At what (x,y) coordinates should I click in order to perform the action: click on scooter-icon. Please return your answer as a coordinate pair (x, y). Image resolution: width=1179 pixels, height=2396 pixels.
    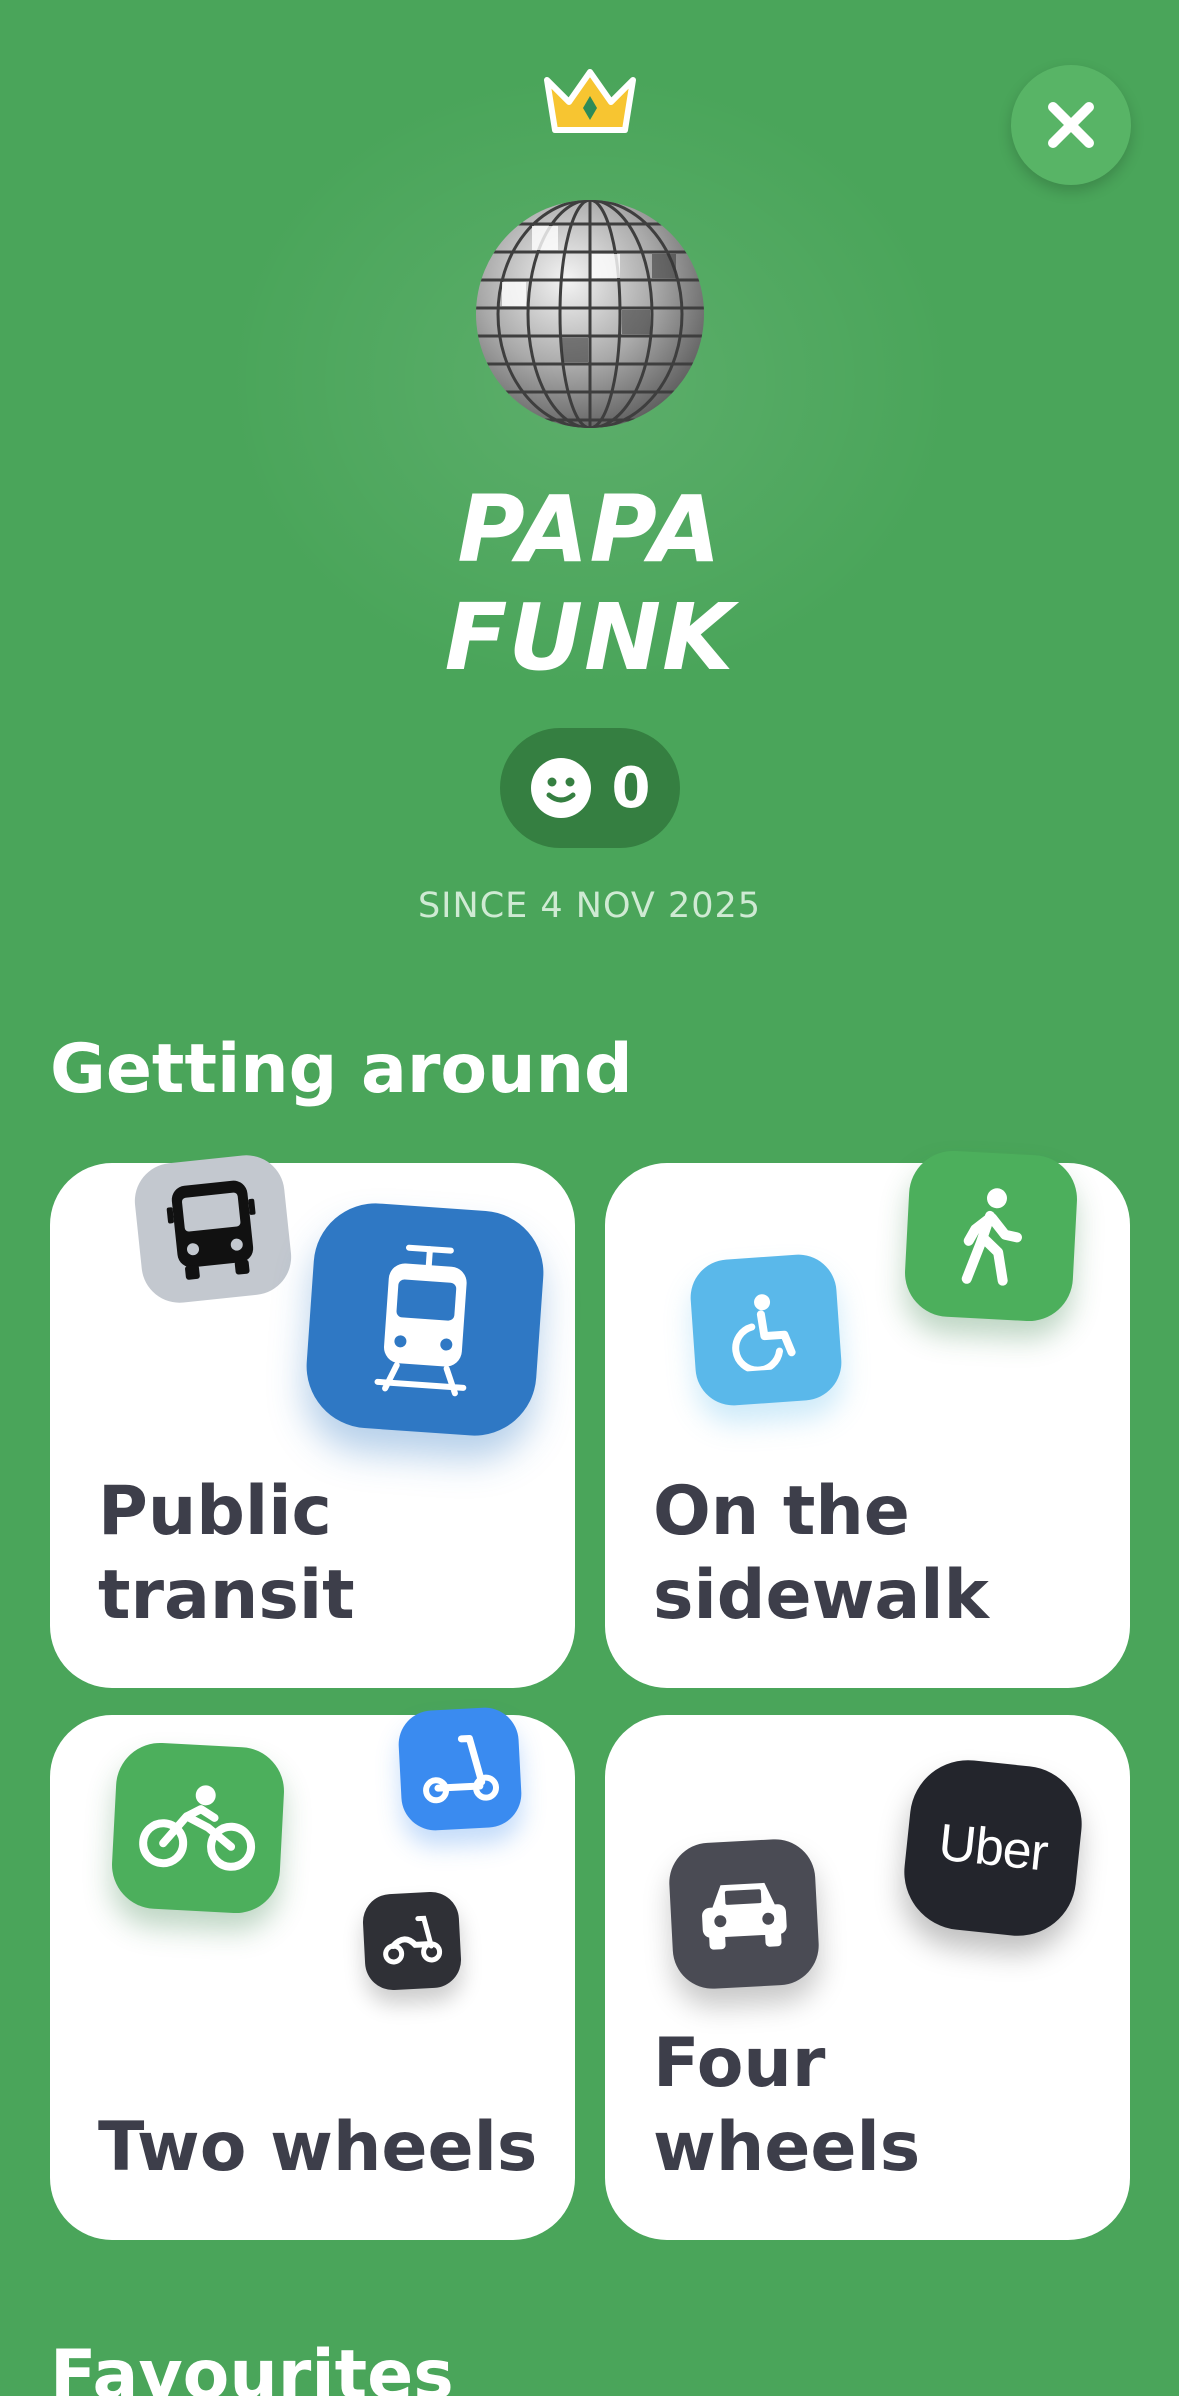
    Looking at the image, I should click on (460, 1769).